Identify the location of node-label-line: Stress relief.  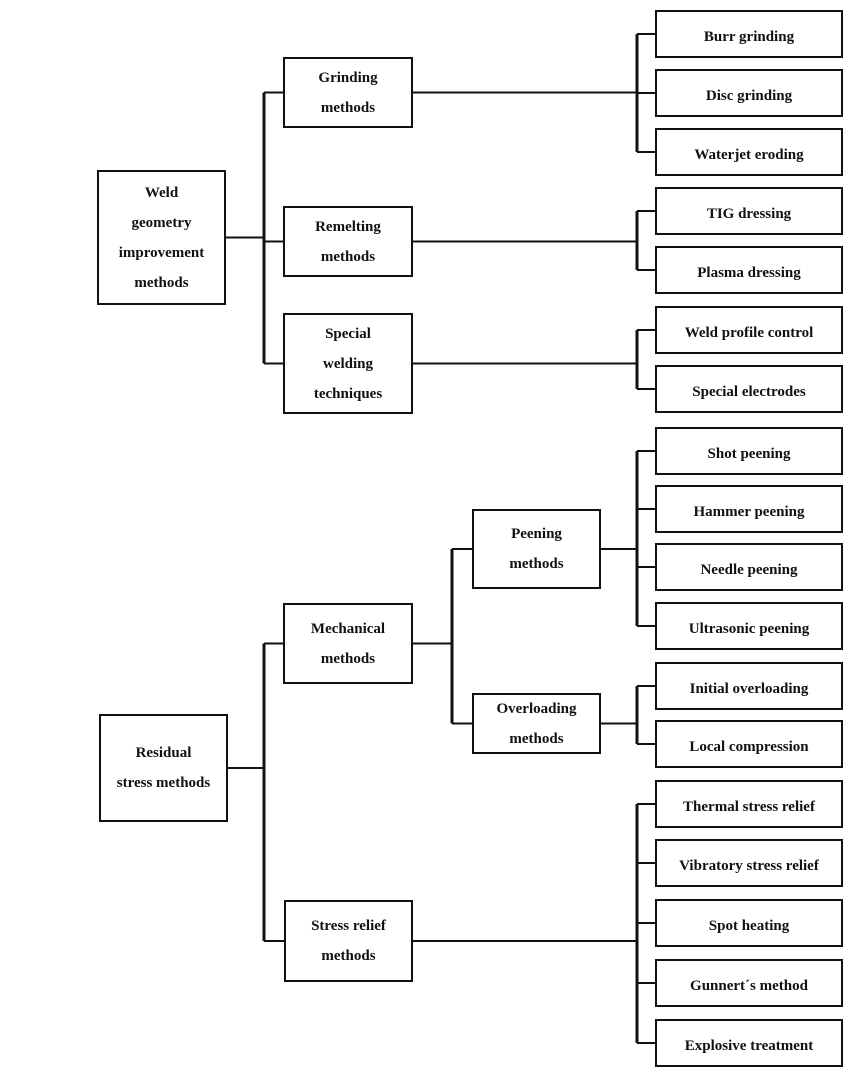
(348, 926).